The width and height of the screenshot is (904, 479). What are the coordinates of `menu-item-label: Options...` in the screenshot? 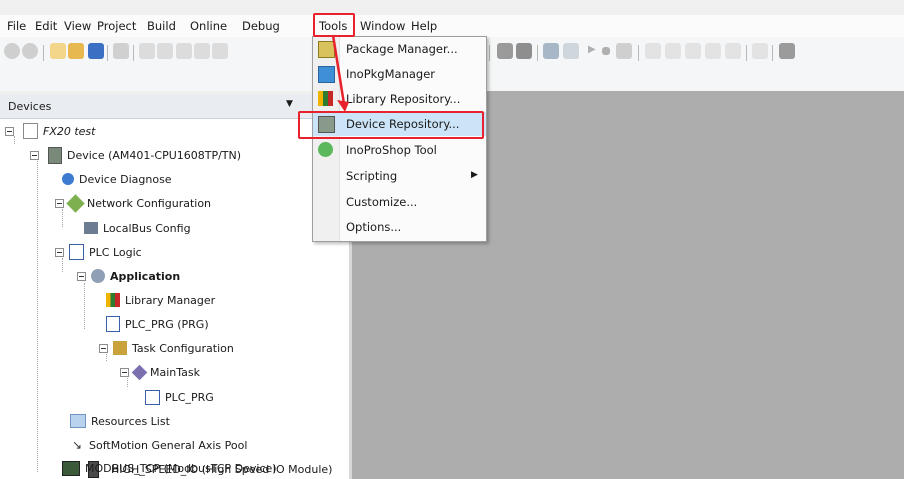 It's located at (374, 227).